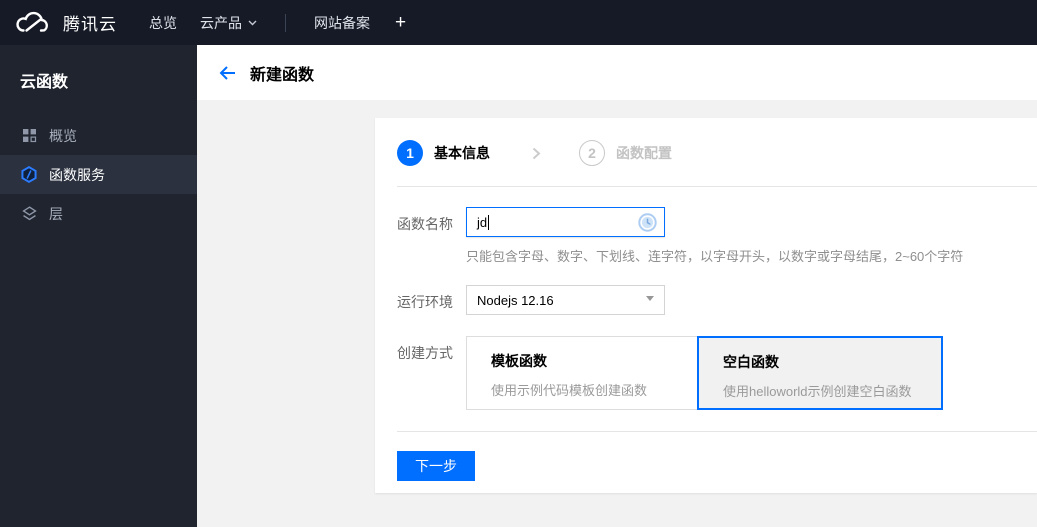 The image size is (1037, 527). I want to click on method-title: 模板函数, so click(519, 361).